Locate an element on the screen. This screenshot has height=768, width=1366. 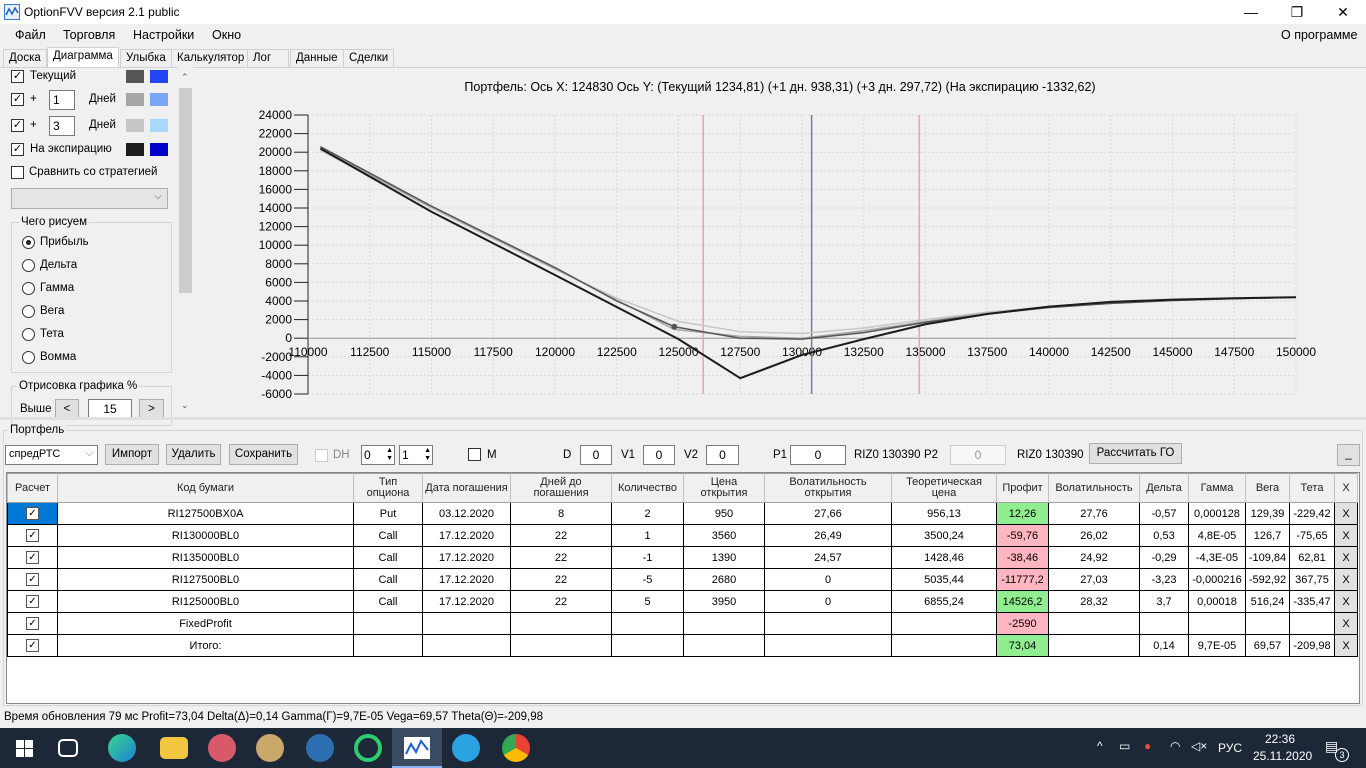
windows-start-icon is located at coordinates (24, 748).